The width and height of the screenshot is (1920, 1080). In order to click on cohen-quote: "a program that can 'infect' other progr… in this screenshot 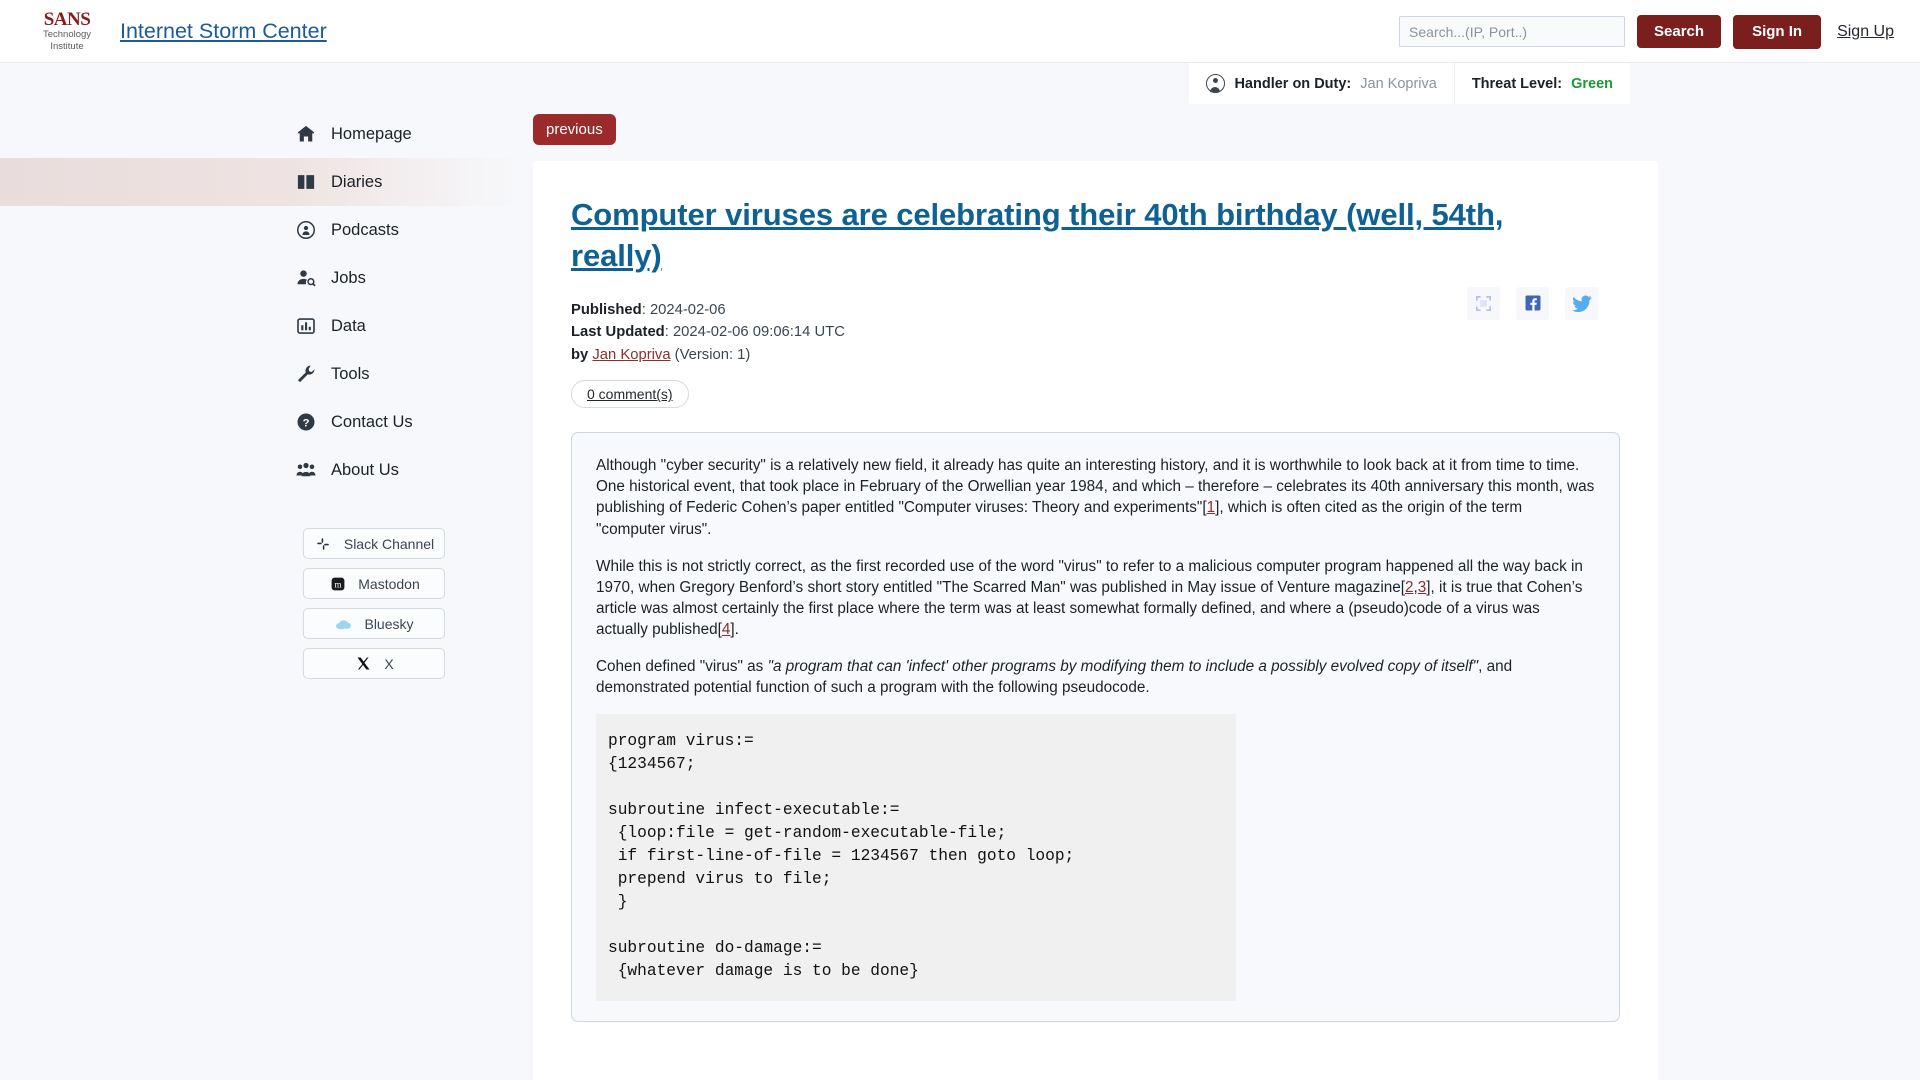, I will do `click(1123, 667)`.